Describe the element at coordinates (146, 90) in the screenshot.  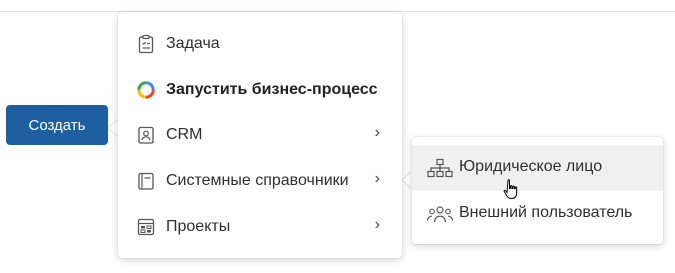
I see `business-process-ring-icon` at that location.